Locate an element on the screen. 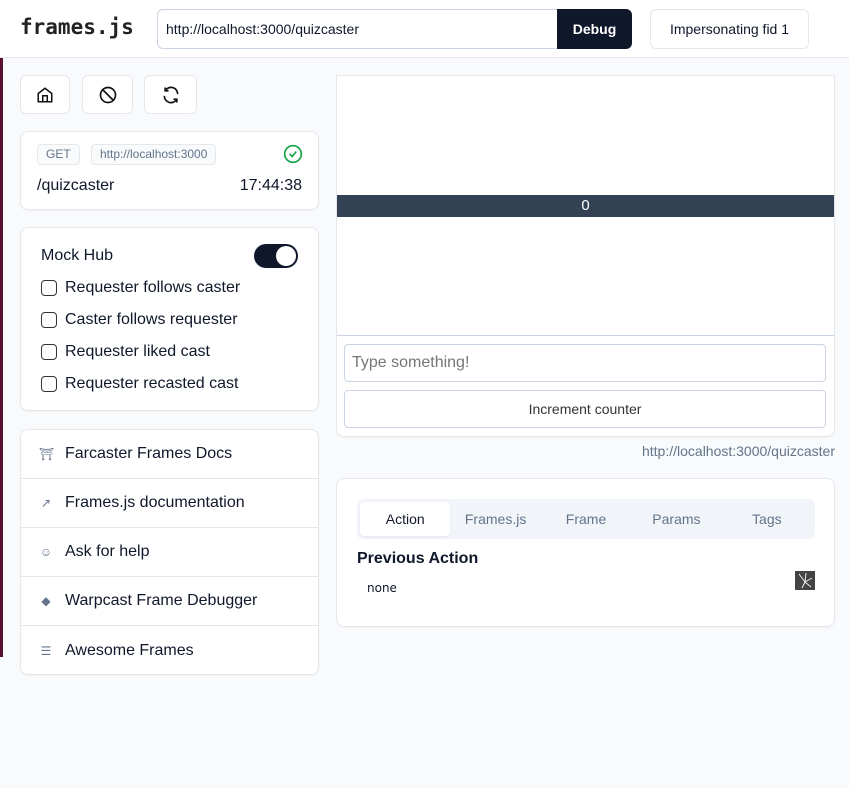 The width and height of the screenshot is (849, 788). tab-params: Params is located at coordinates (676, 519).